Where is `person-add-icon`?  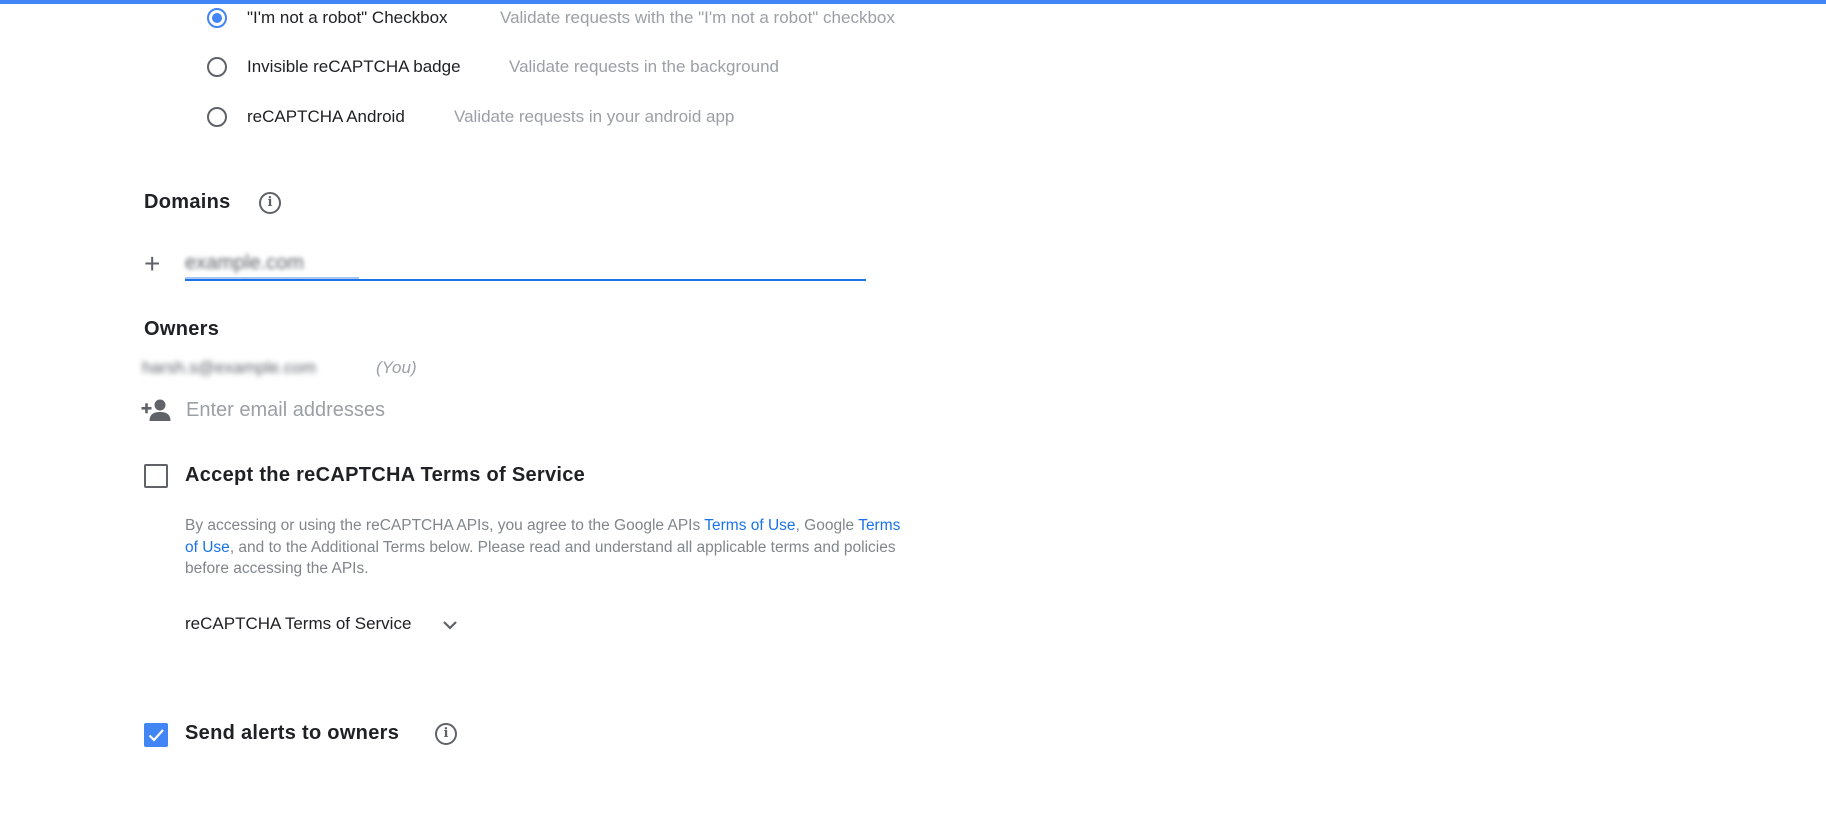
person-add-icon is located at coordinates (156, 410).